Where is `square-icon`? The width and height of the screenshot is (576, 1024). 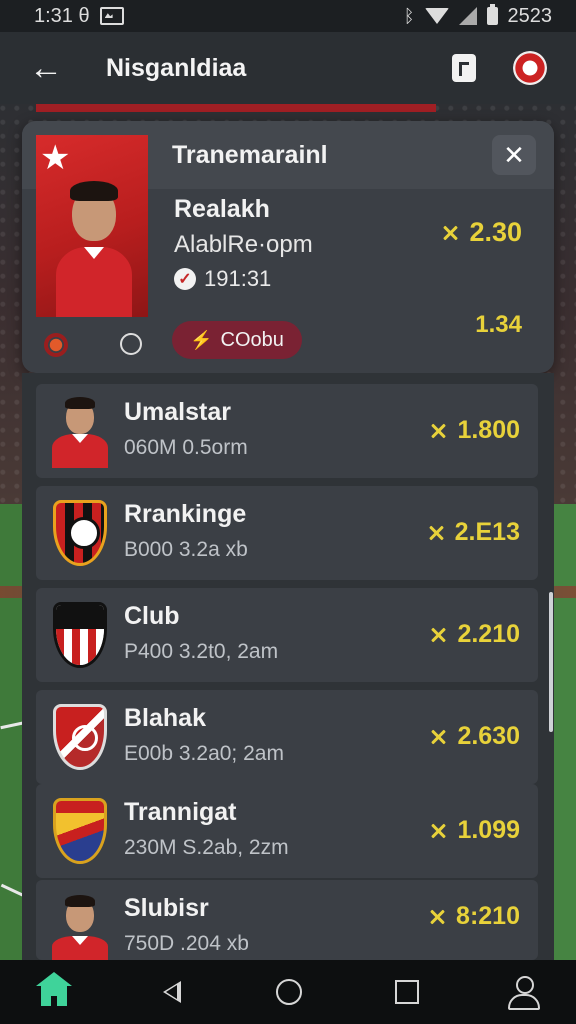
square-icon is located at coordinates (406, 992).